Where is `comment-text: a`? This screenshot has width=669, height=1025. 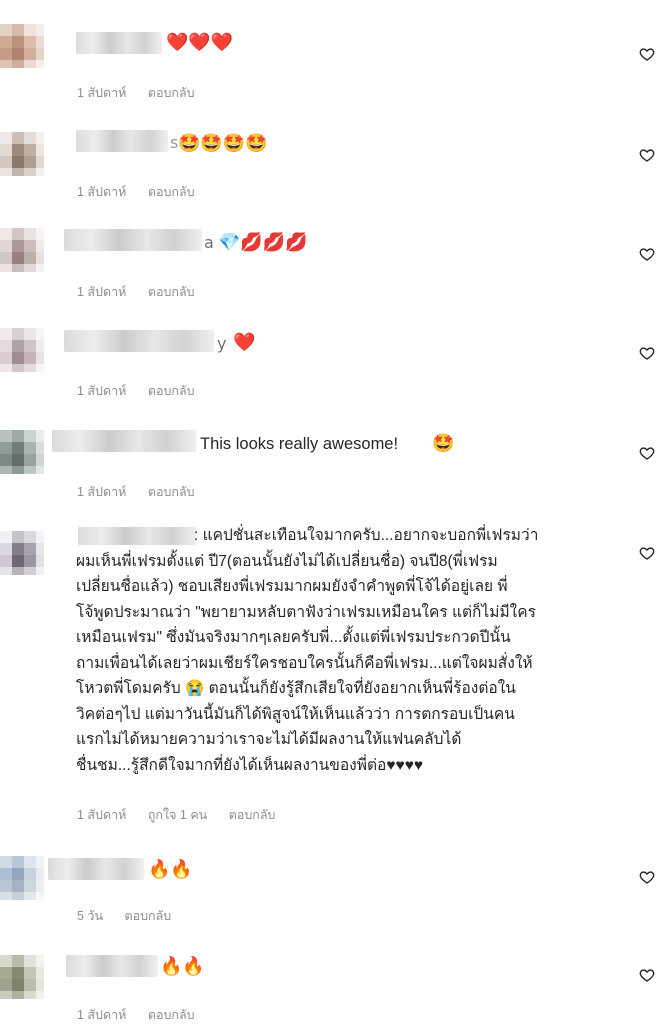 comment-text: a is located at coordinates (209, 242).